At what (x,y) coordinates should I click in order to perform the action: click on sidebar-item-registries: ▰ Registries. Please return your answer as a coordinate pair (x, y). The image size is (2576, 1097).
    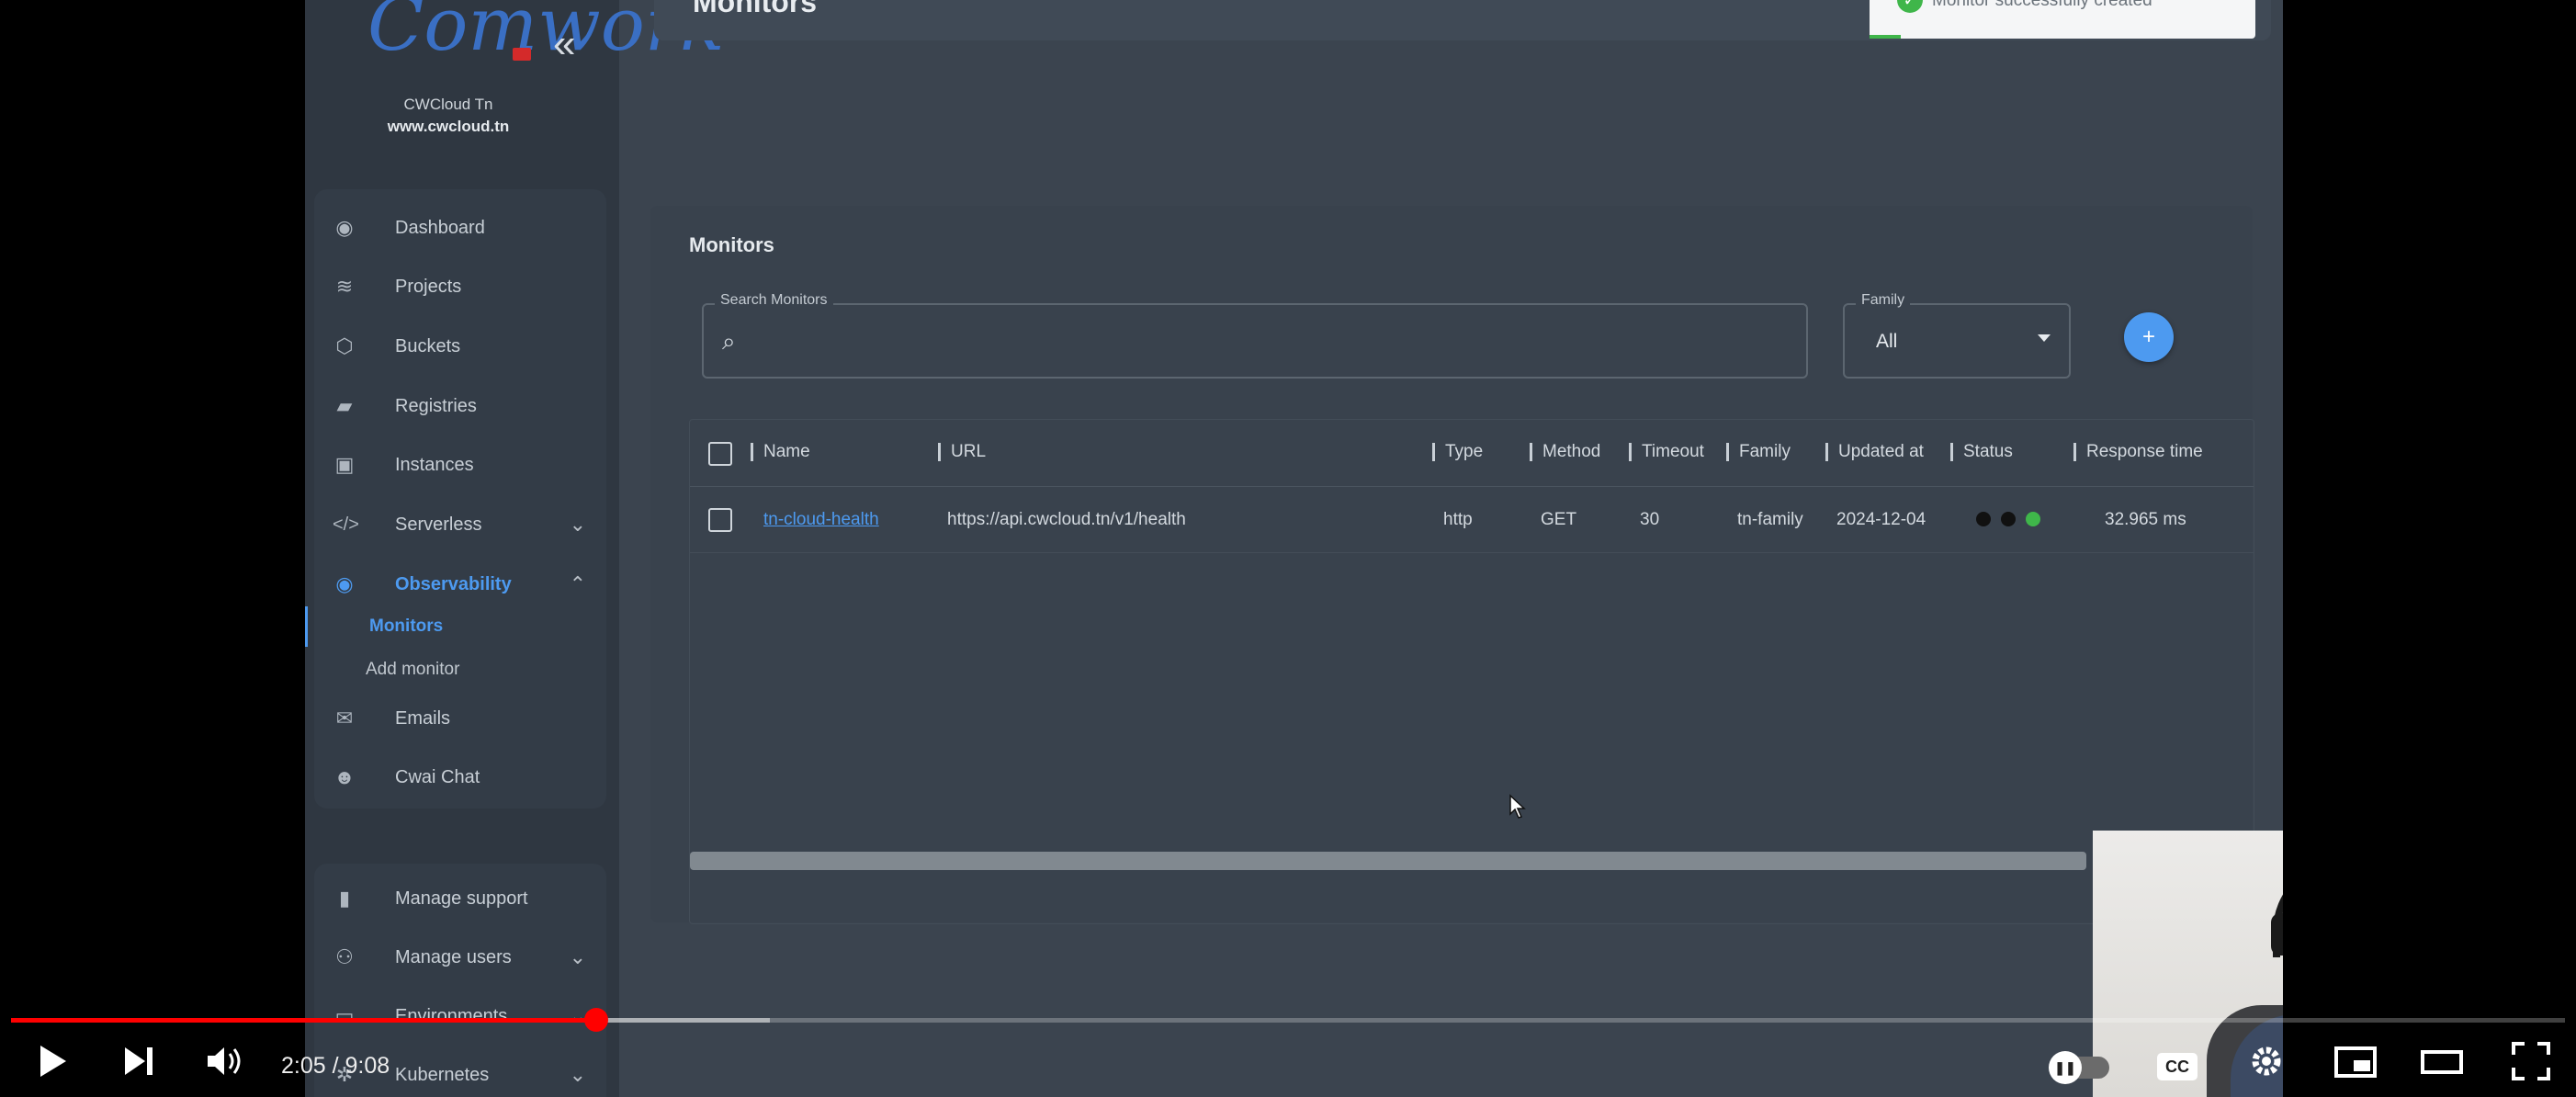
    Looking at the image, I should click on (460, 406).